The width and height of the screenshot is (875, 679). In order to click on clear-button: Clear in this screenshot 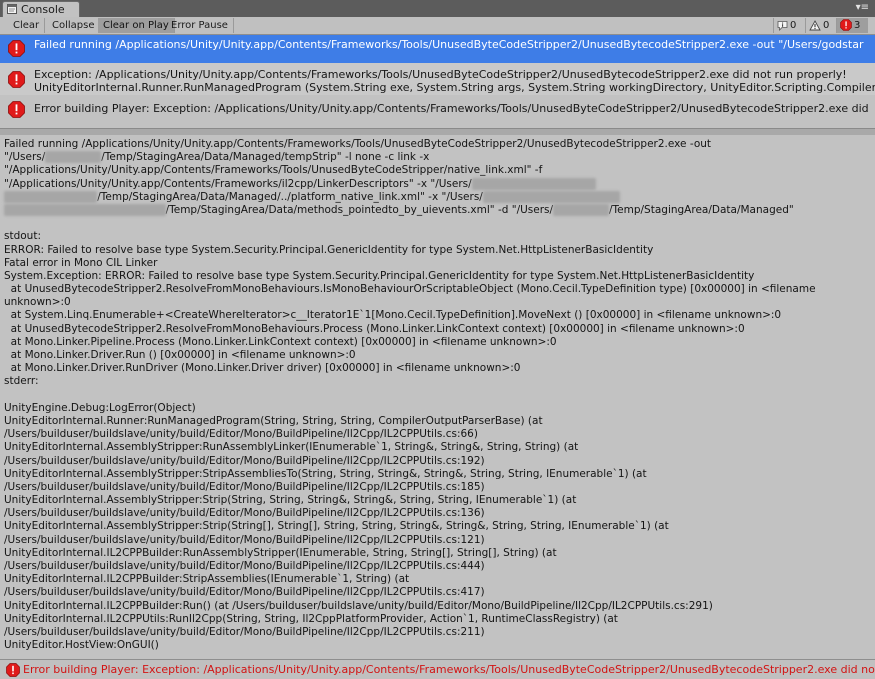, I will do `click(27, 25)`.